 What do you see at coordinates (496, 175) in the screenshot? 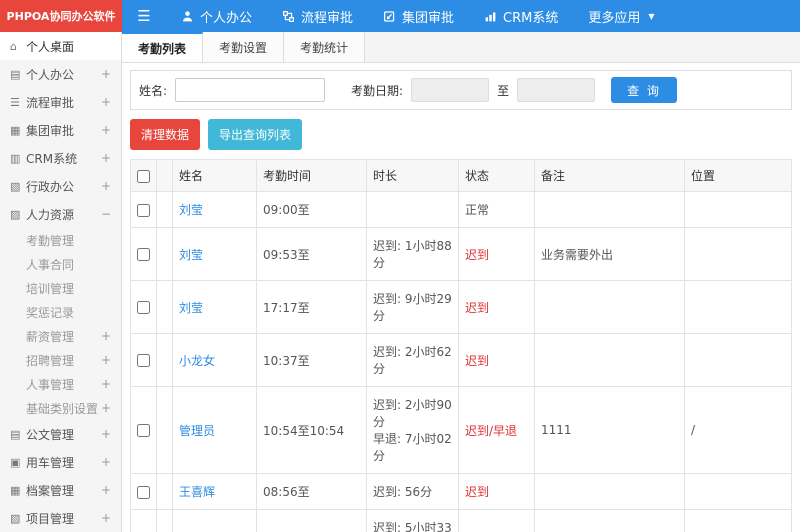
I see `column-header-状态: 状态` at bounding box center [496, 175].